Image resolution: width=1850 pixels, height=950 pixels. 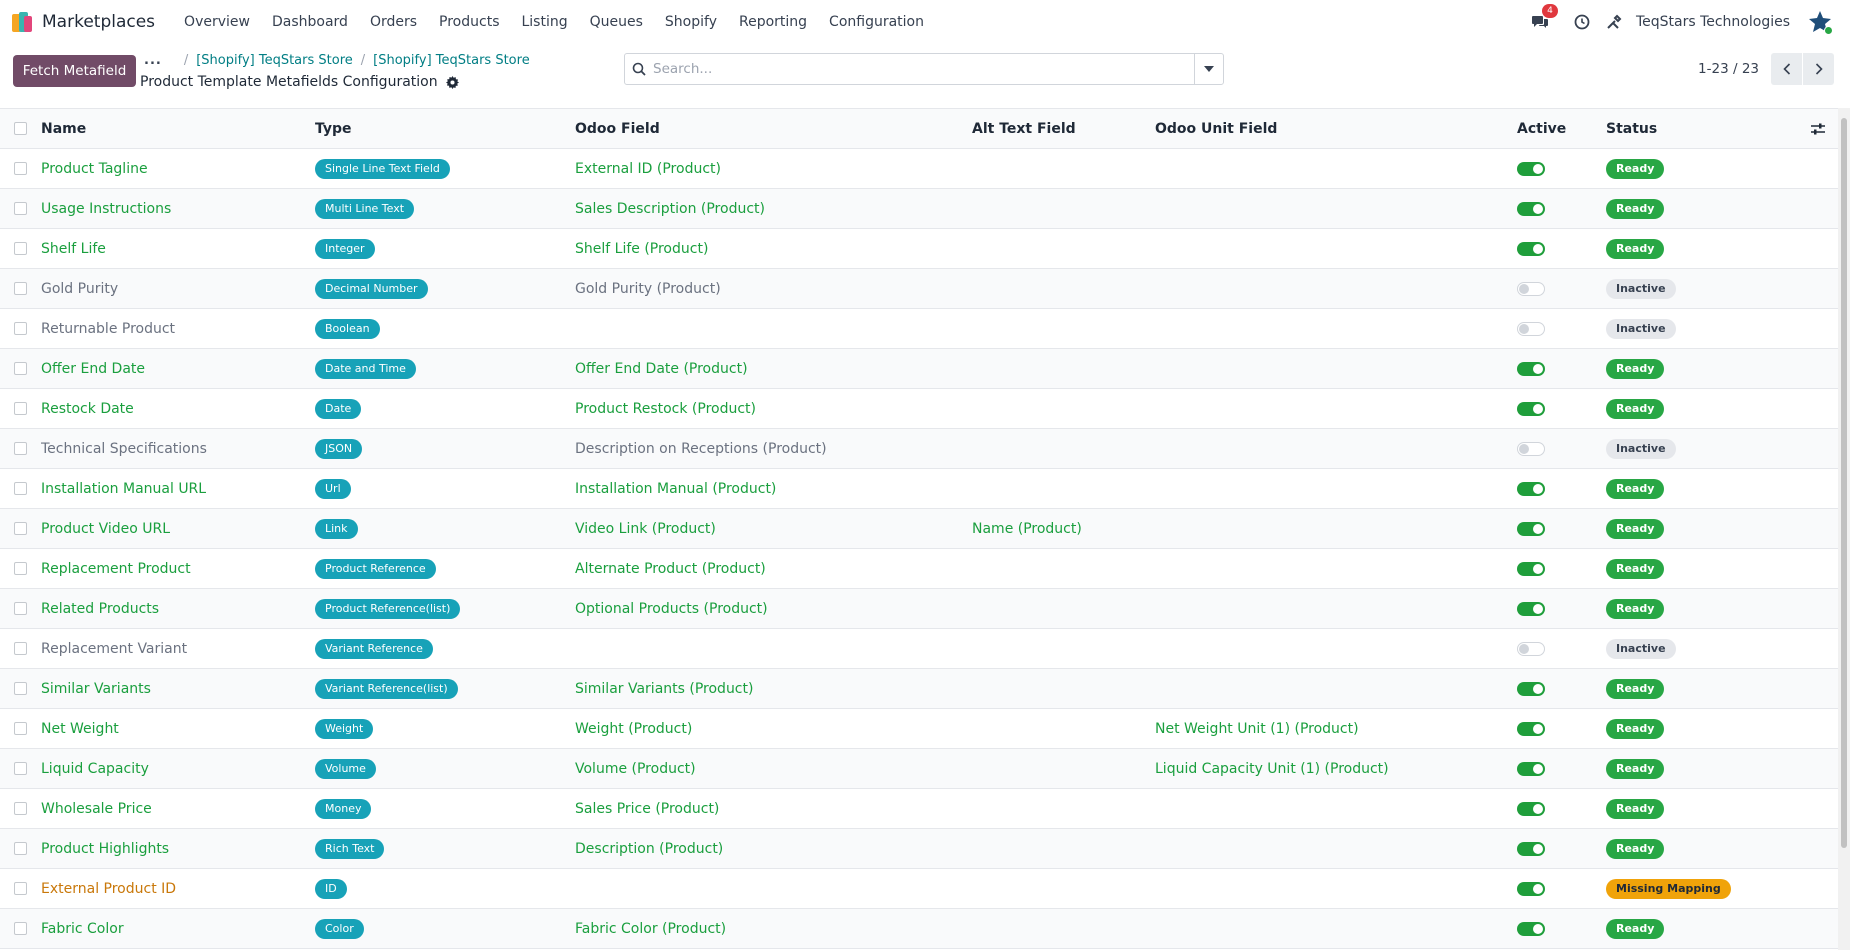 What do you see at coordinates (773, 608) in the screenshot?
I see `cell-odoo-field: Optional Products (Product)` at bounding box center [773, 608].